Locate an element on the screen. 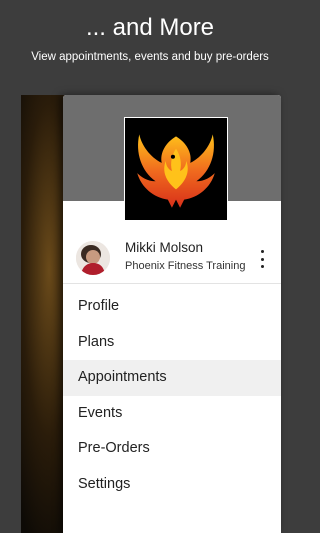  phoenix-logo-icon is located at coordinates (176, 171).